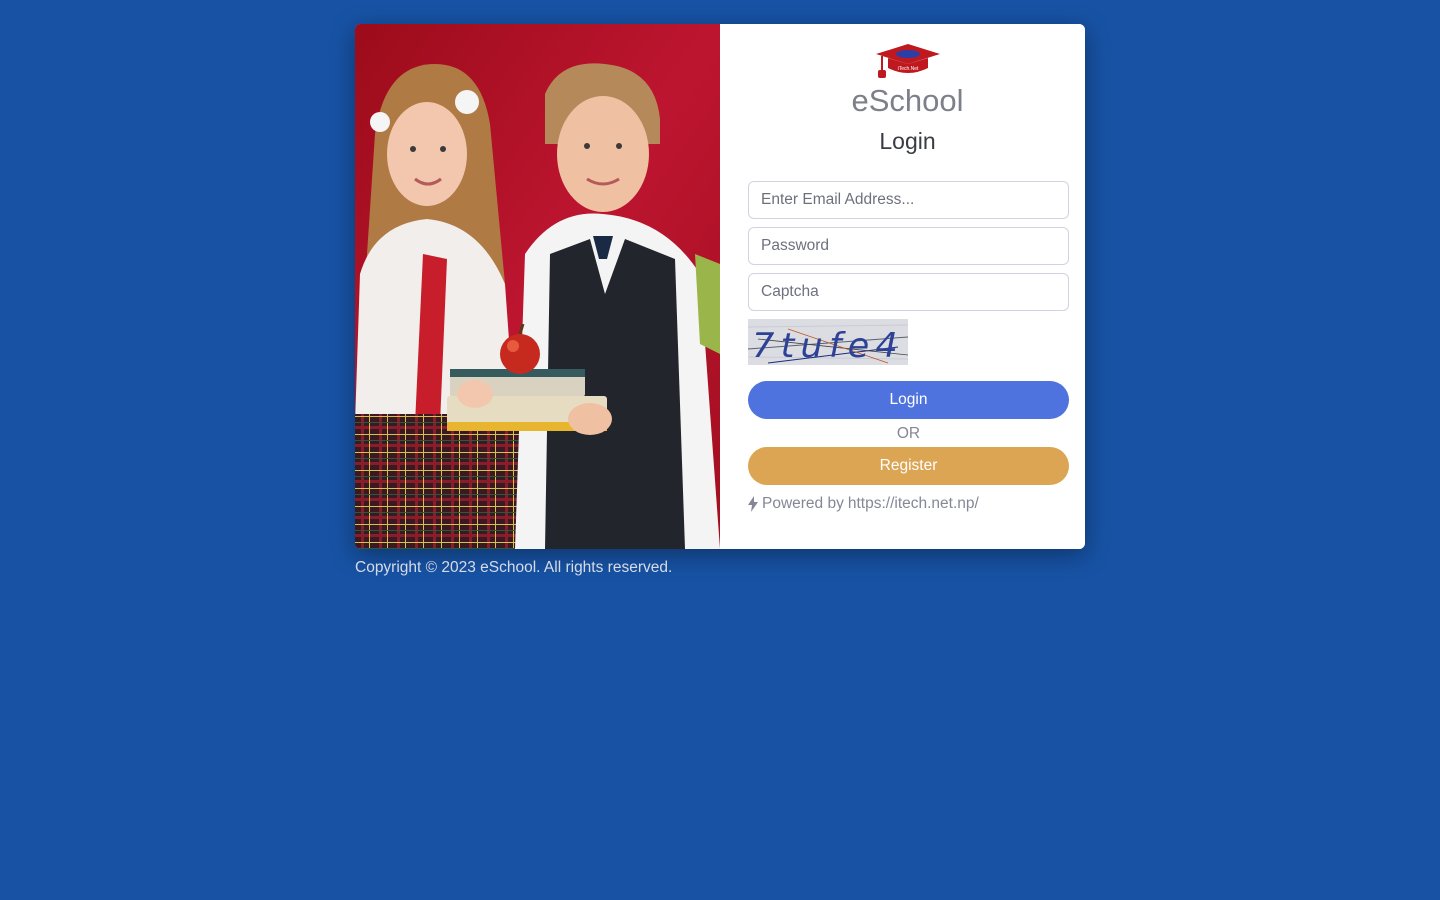  I want to click on logo-badge-text: iTech.Net, so click(908, 69).